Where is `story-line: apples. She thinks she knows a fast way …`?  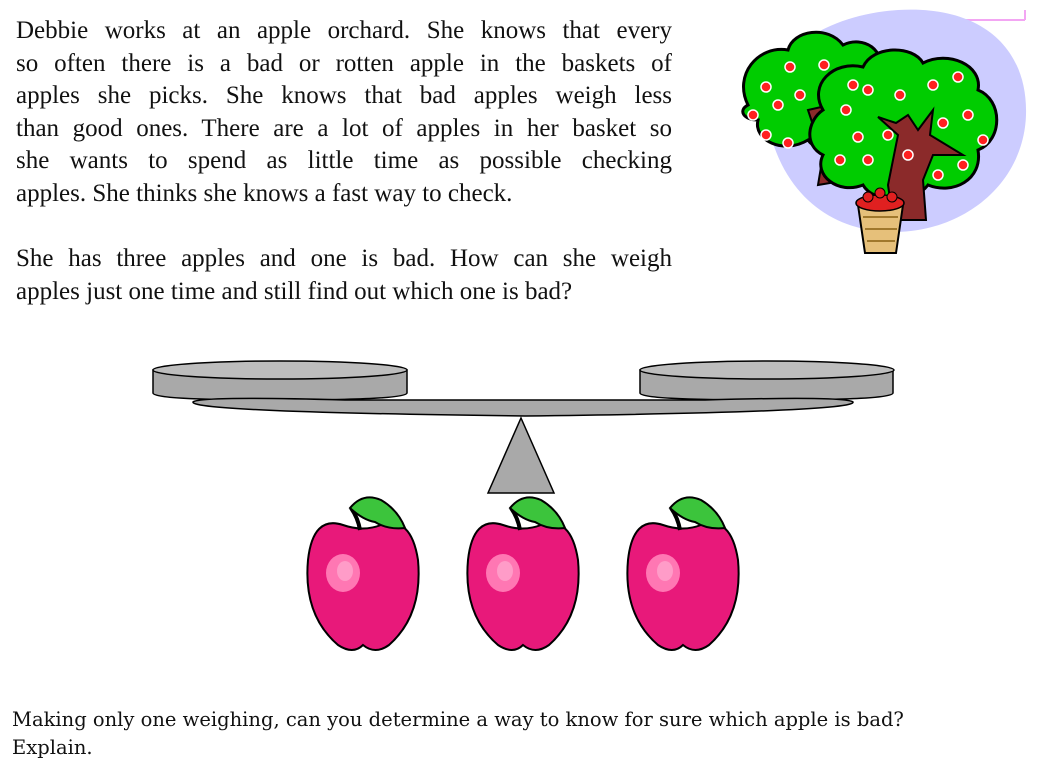
story-line: apples. She thinks she knows a fast way … is located at coordinates (264, 193).